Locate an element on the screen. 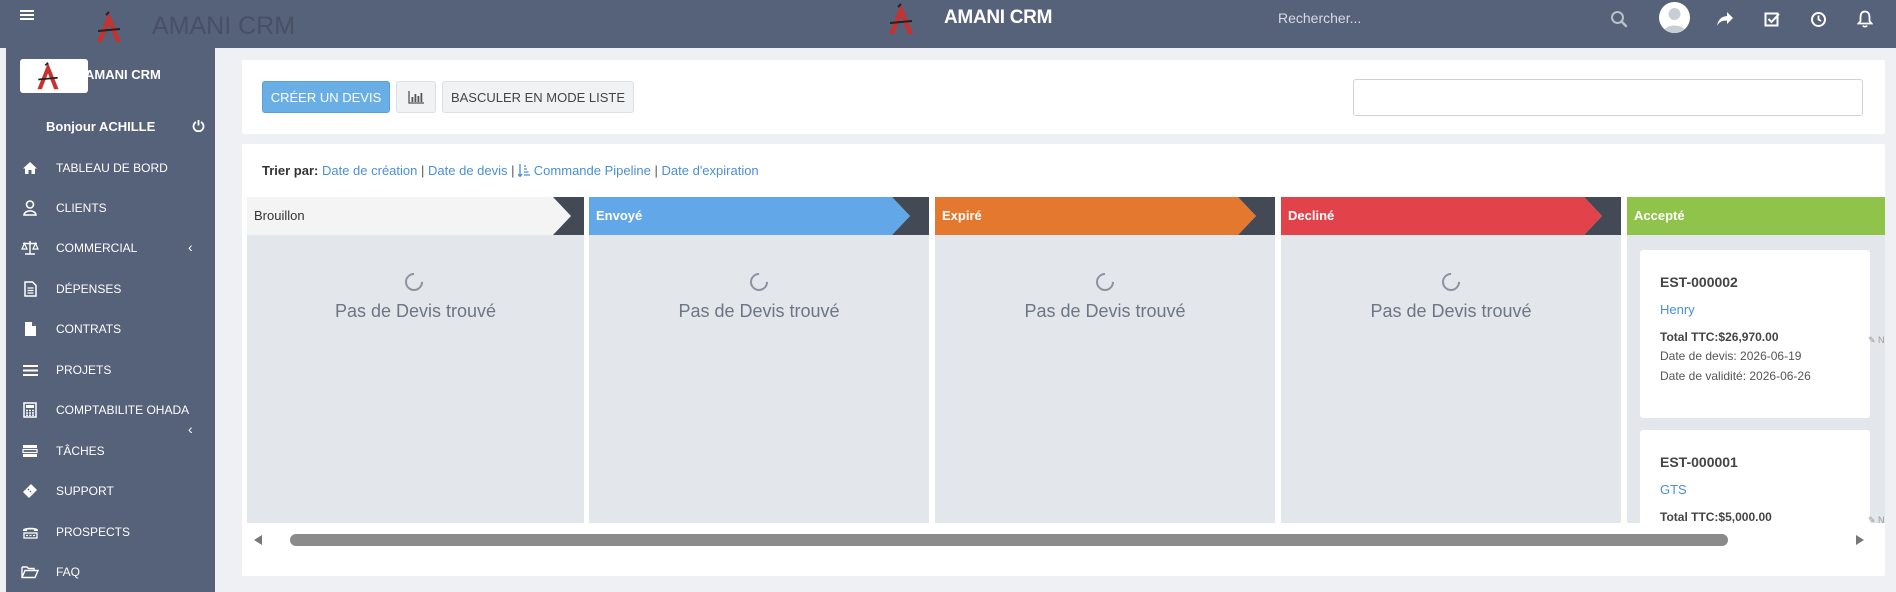  search-input is located at coordinates (1458, 18).